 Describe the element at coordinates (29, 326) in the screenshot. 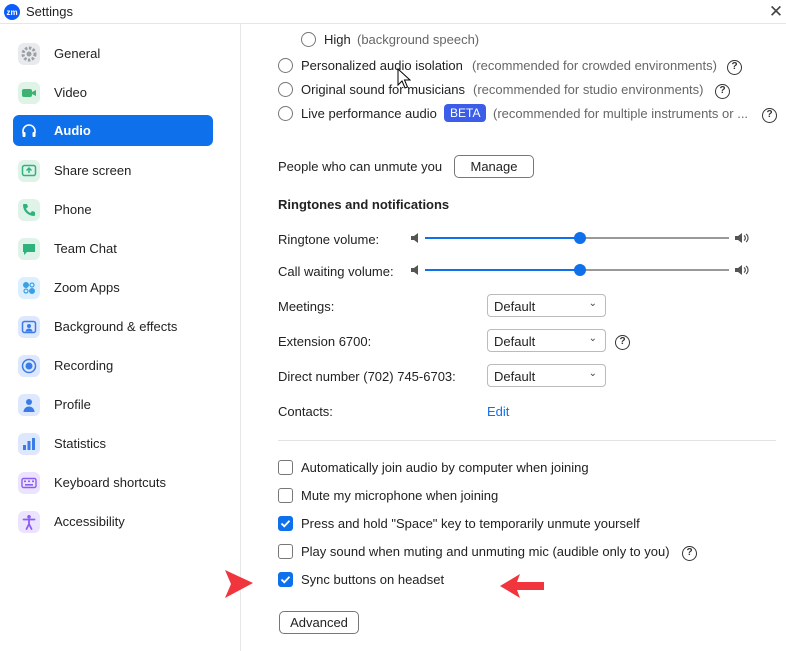

I see `background-icon` at that location.